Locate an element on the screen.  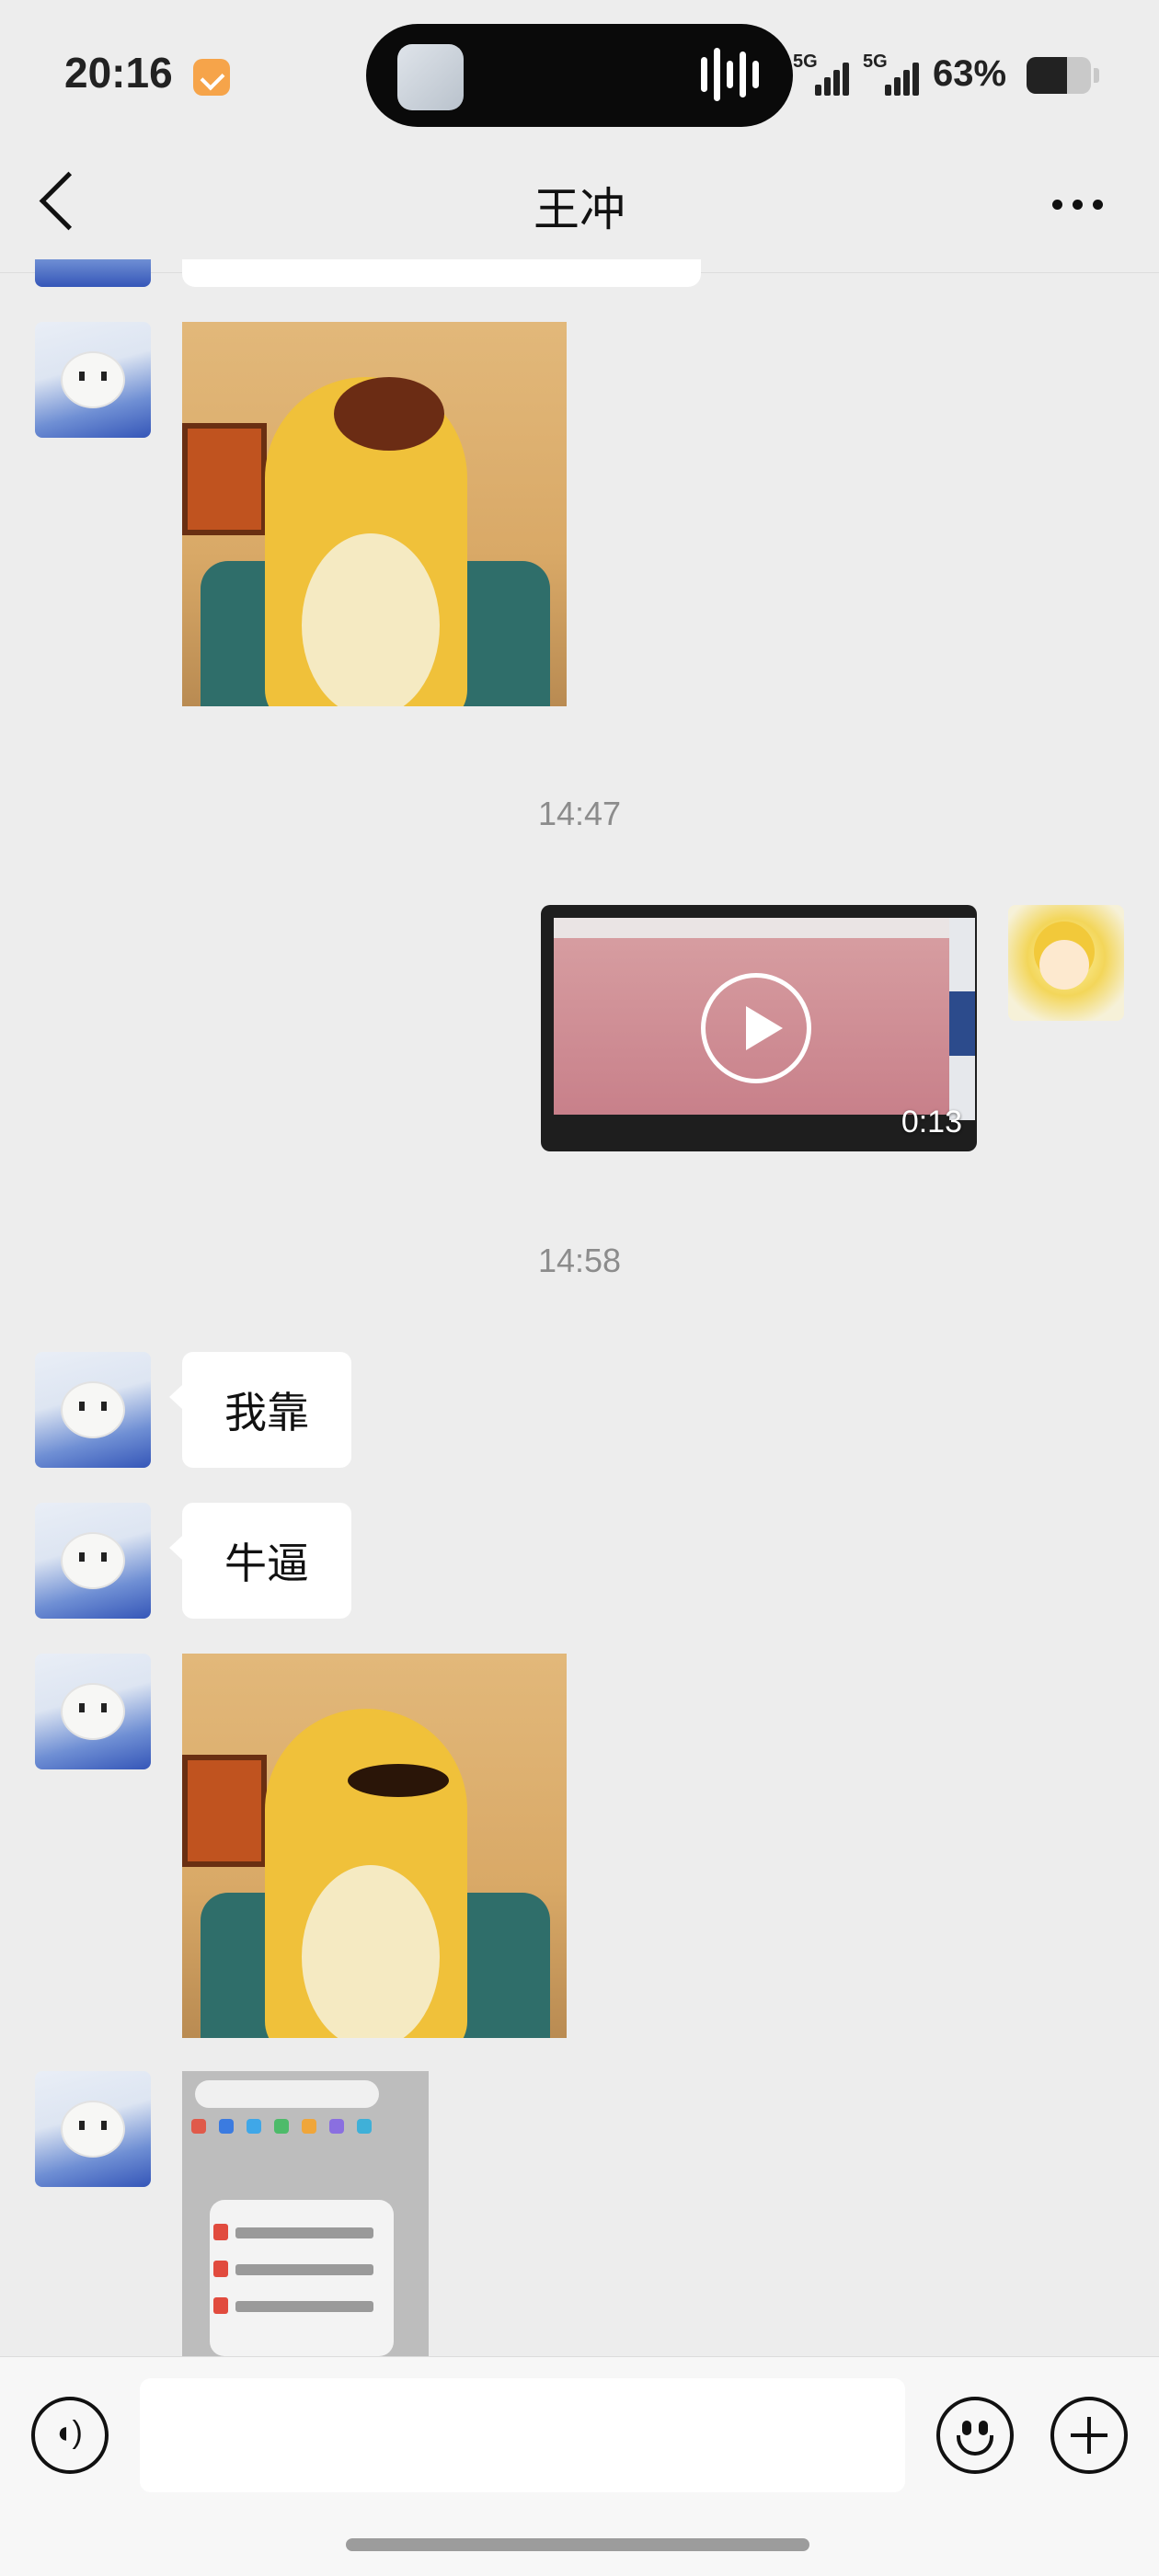
play-triangle is located at coordinates (764, 1028).